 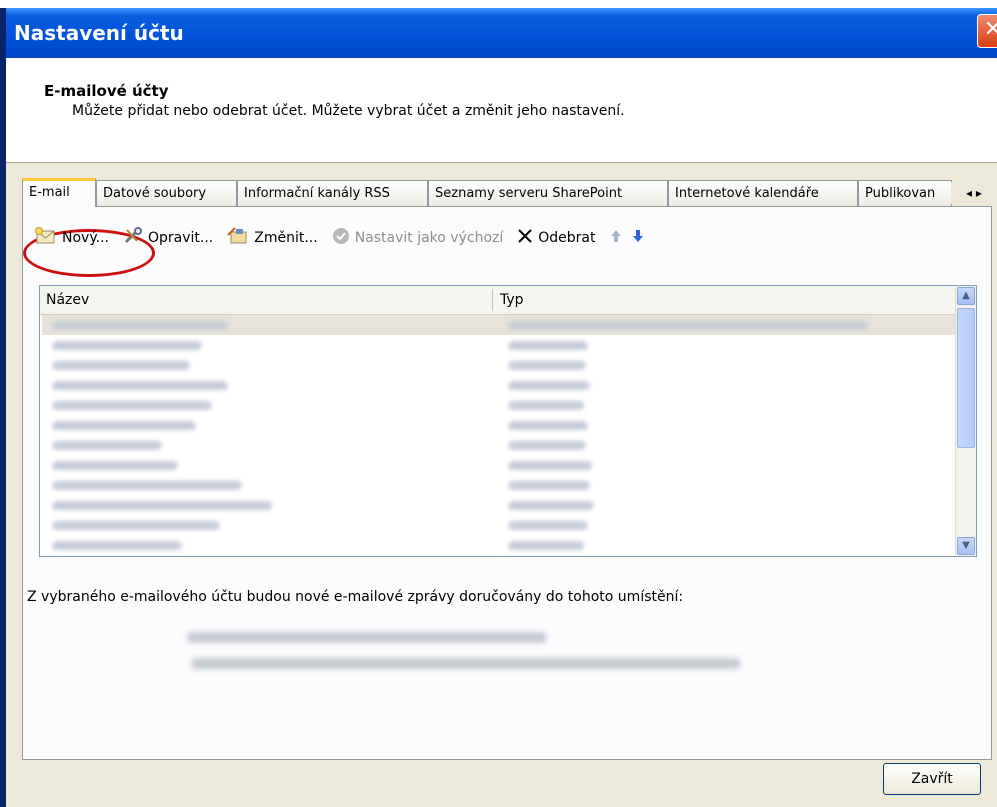 What do you see at coordinates (501, 33) in the screenshot?
I see `title-bar: Nastavení účtu ✕` at bounding box center [501, 33].